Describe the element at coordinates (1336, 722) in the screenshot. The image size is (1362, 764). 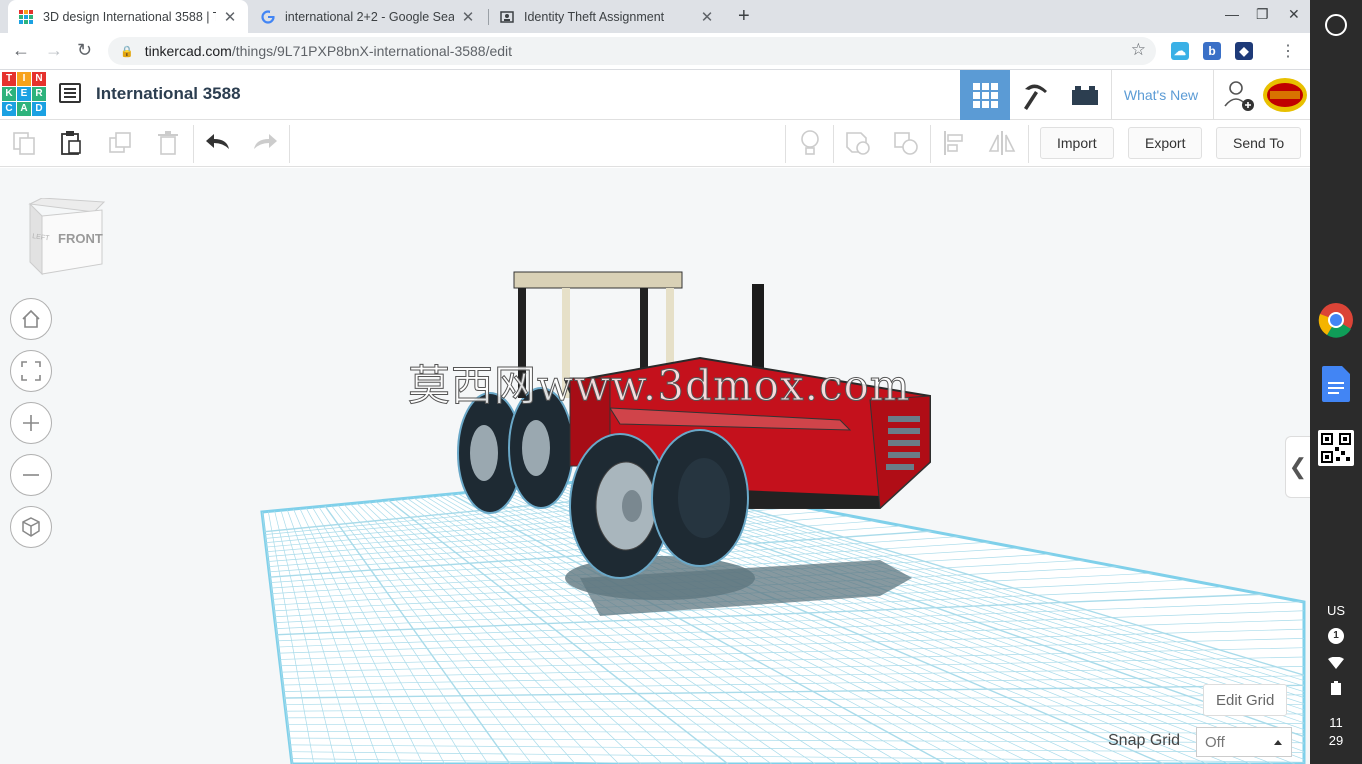
I see `clock-hour: 11` at that location.